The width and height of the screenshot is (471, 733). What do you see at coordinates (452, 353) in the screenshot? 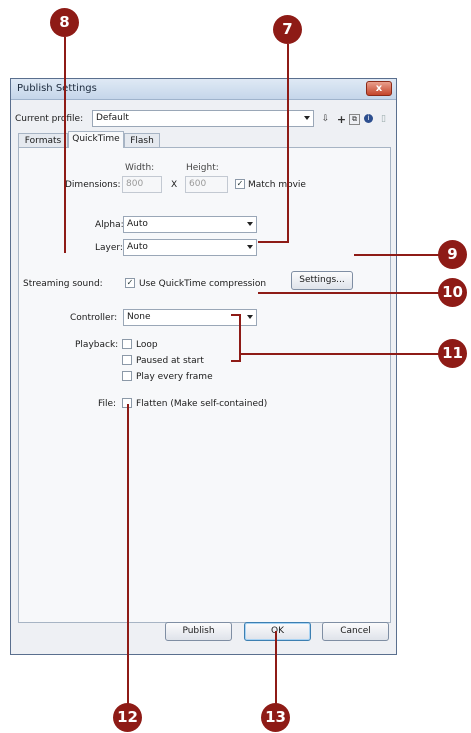
I see `callout-11: 11` at bounding box center [452, 353].